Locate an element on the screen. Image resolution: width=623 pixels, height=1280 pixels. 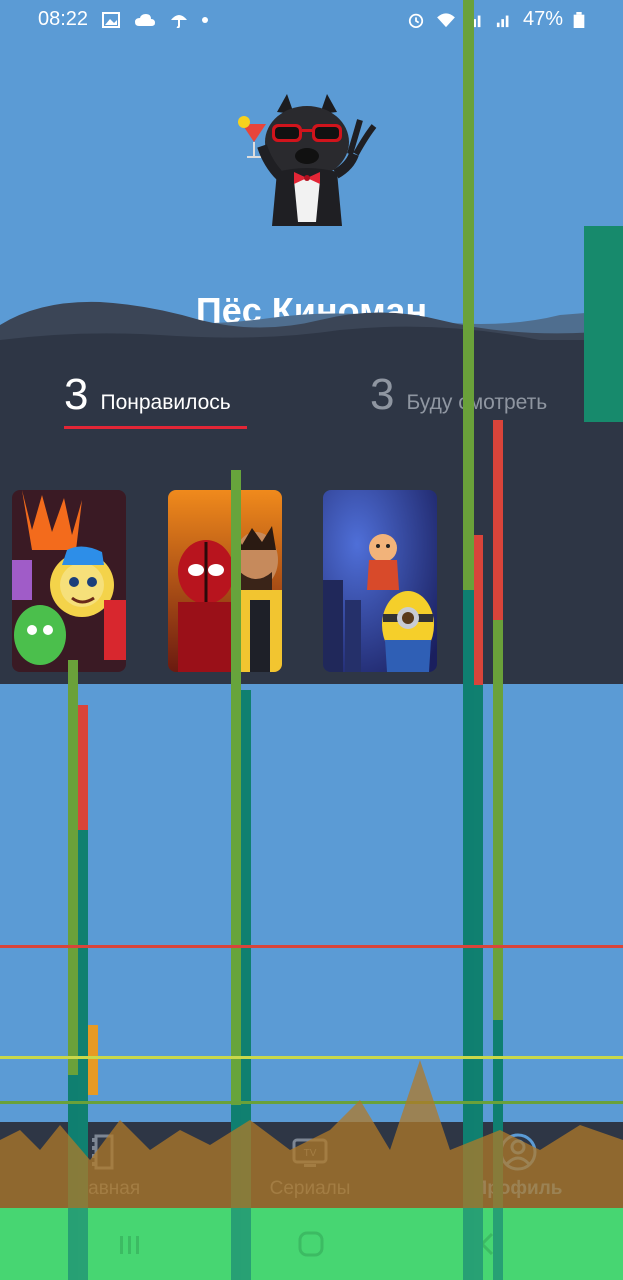
liked-count: 3 is located at coordinates (76, 394).